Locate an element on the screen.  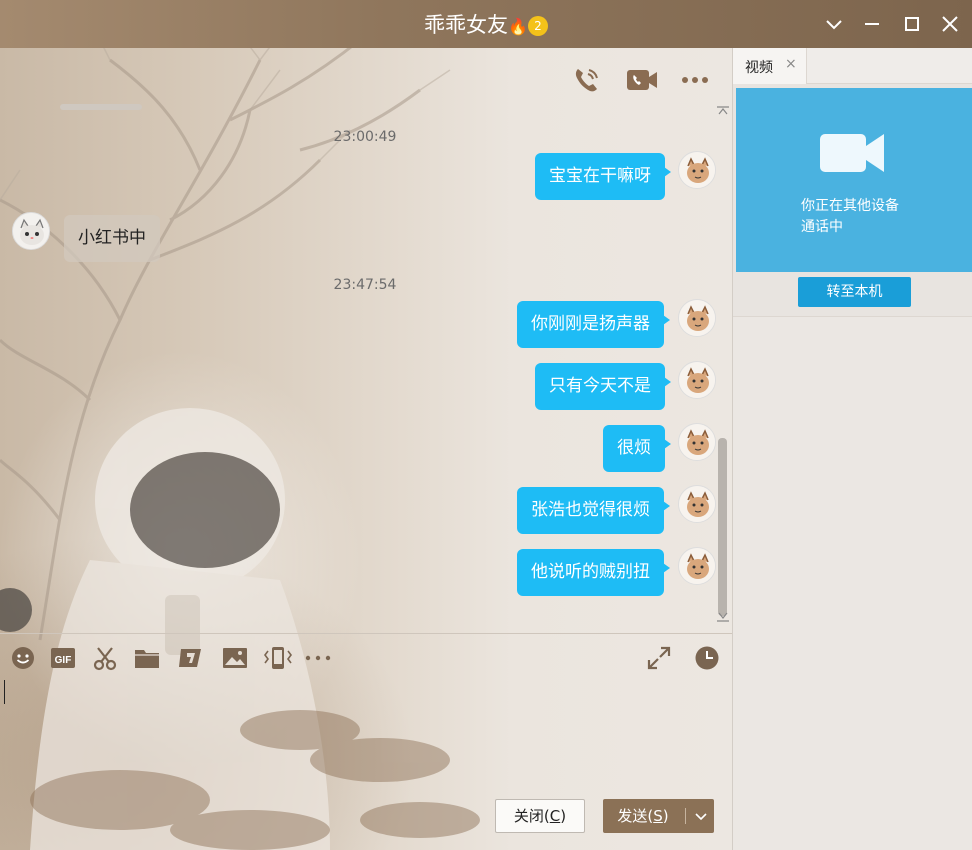
video-camera-icon is located at coordinates (852, 153).